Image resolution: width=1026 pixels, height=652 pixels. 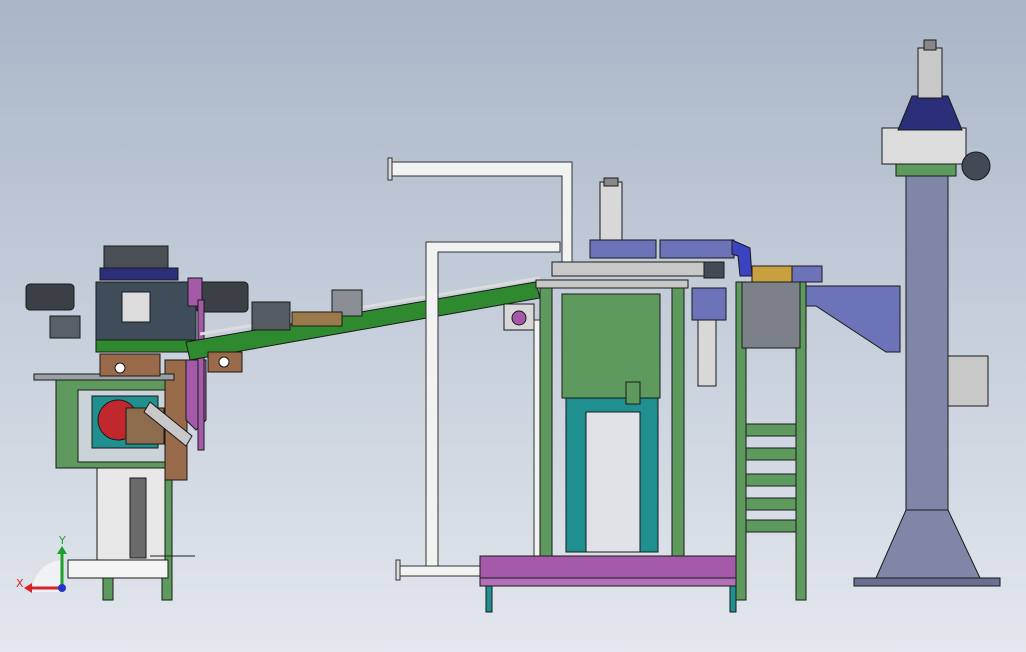 What do you see at coordinates (707, 353) in the screenshot?
I see `center-guide-cylinder` at bounding box center [707, 353].